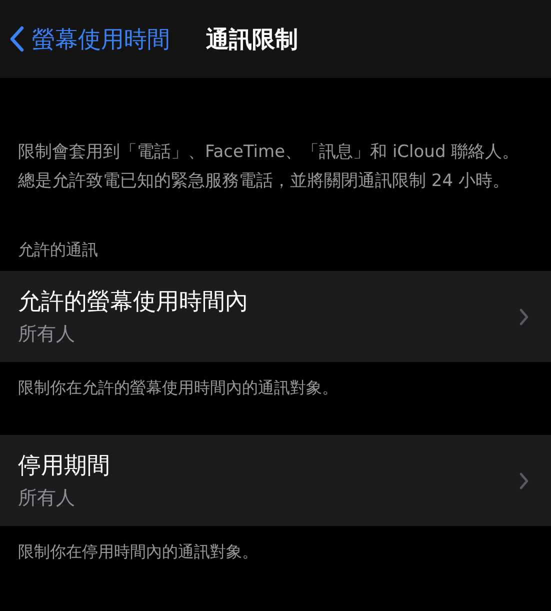 The image size is (551, 611). I want to click on footer-text: 限制你在停用時間內的通訊對象。, so click(138, 552).